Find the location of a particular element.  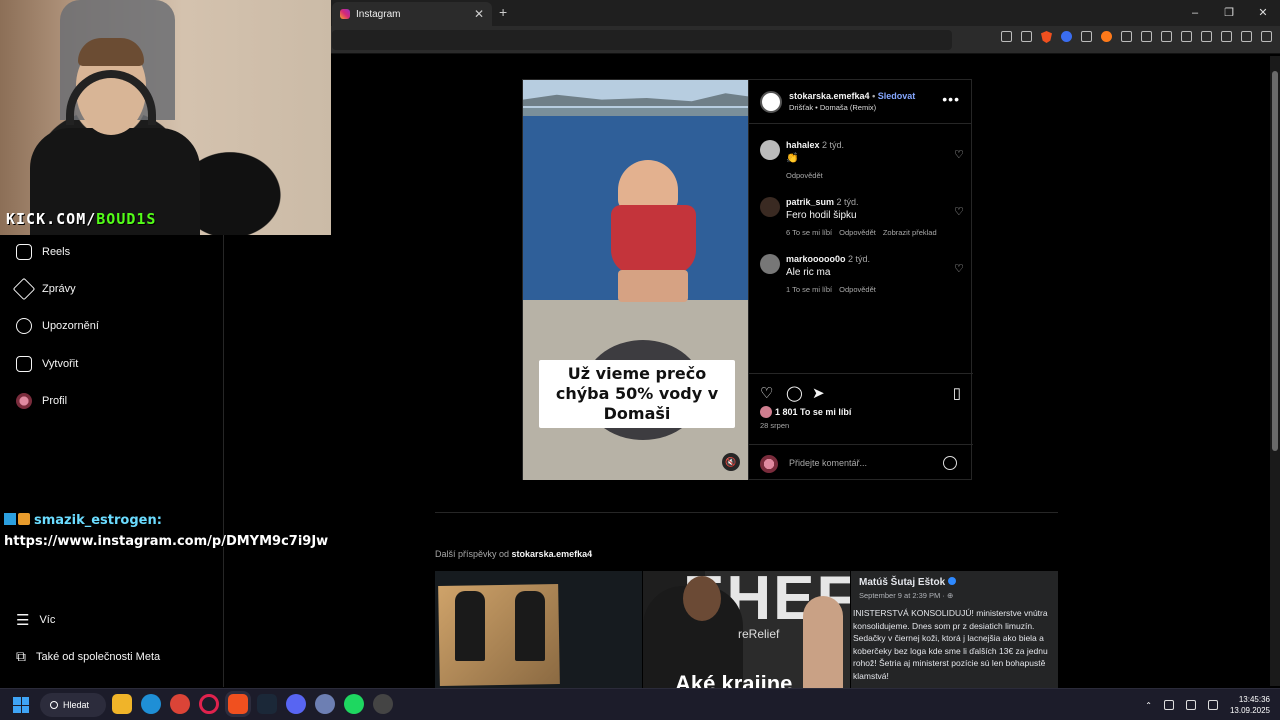

sidebar-icon is located at coordinates (1186, 36).